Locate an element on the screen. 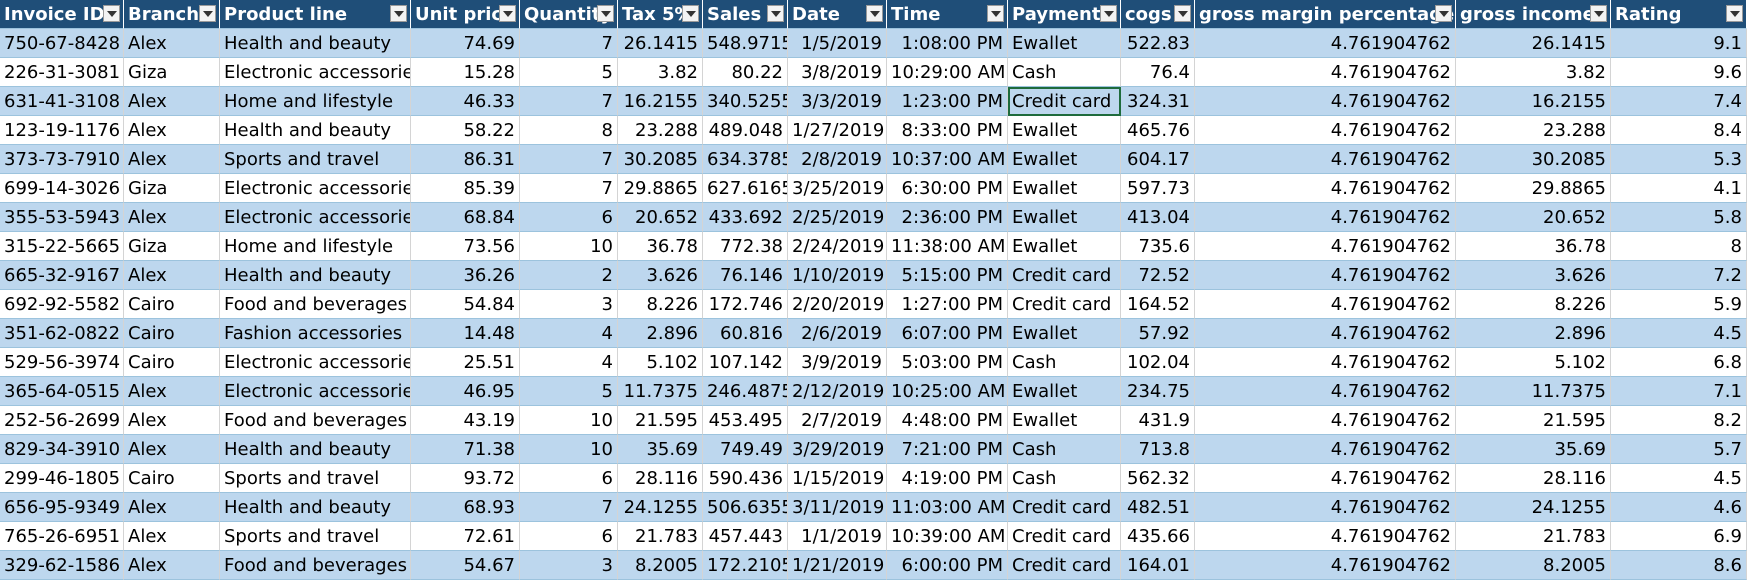 The width and height of the screenshot is (1747, 588). table-cell: 35.69 is located at coordinates (1533, 449).